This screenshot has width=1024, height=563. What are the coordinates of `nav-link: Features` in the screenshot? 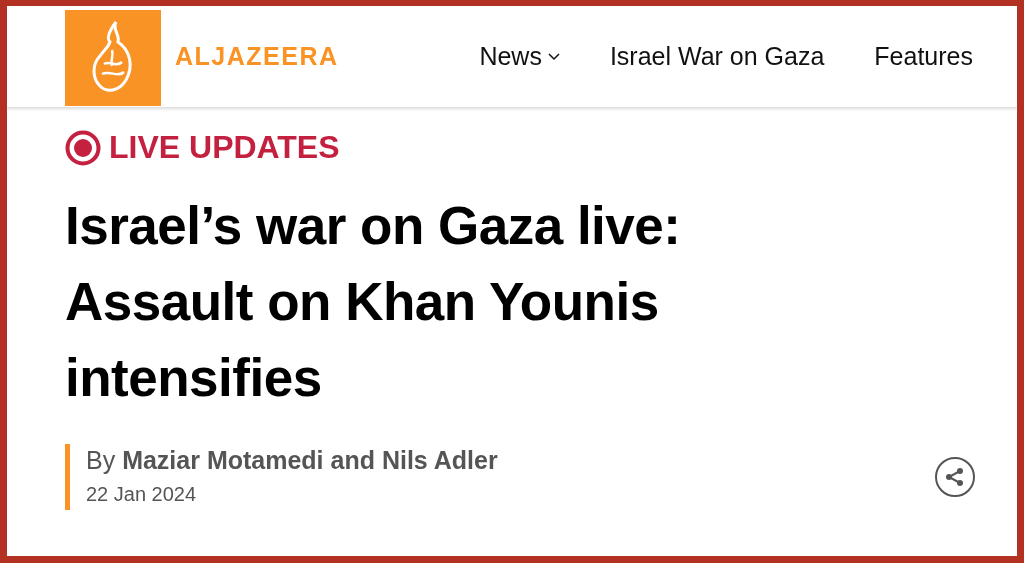 It's located at (923, 56).